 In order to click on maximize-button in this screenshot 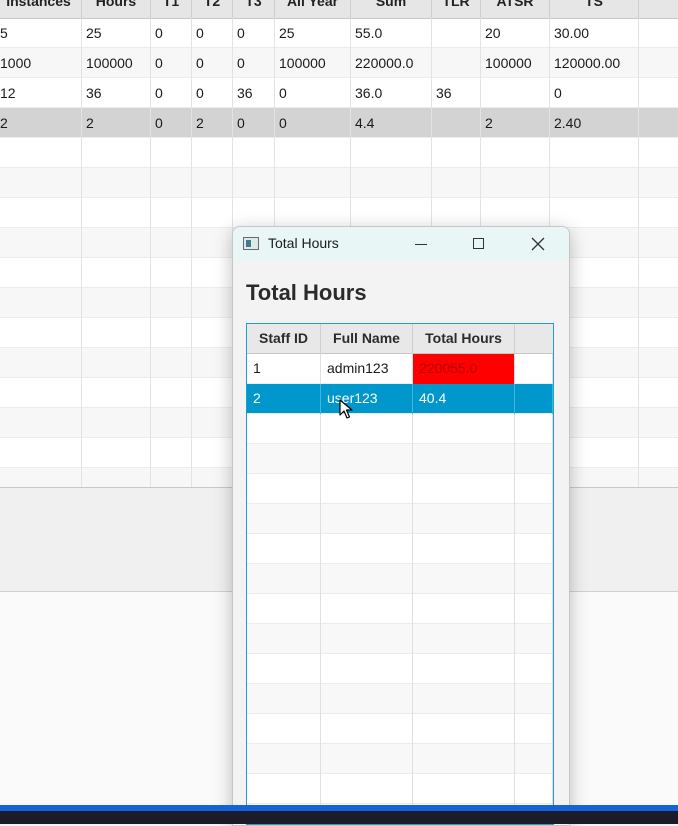, I will do `click(479, 244)`.